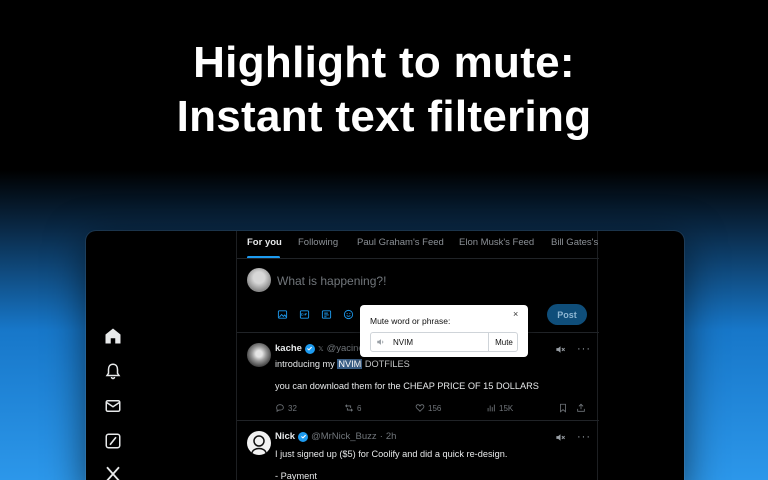  Describe the element at coordinates (506, 408) in the screenshot. I see `view-count: 15K` at that location.